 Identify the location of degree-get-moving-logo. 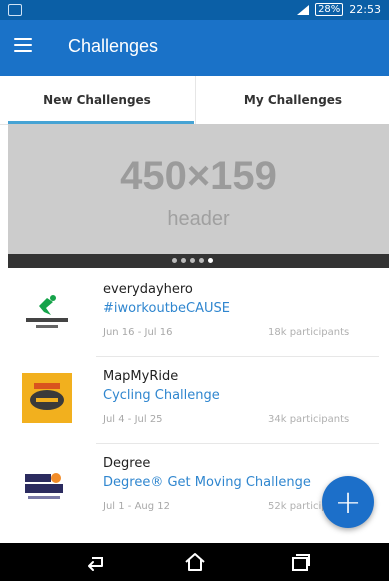
(47, 485).